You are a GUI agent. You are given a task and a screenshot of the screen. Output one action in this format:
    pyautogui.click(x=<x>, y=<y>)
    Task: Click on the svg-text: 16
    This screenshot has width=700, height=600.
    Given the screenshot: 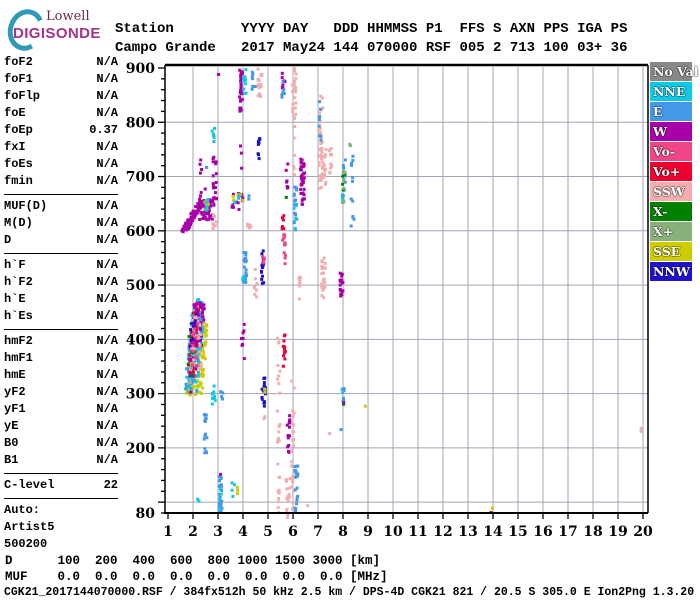 What is the action you would take?
    pyautogui.click(x=542, y=532)
    